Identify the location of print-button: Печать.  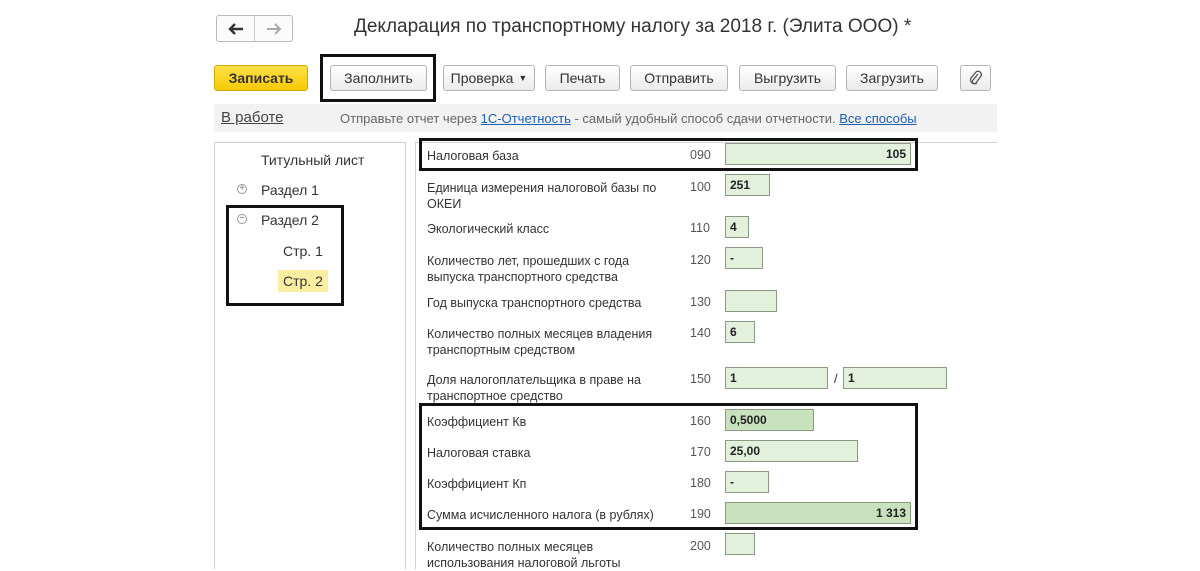
(582, 78).